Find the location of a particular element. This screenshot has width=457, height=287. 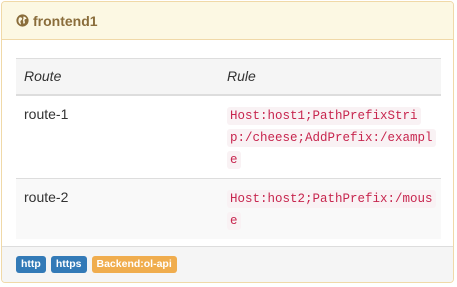

globe-icon is located at coordinates (22, 20).